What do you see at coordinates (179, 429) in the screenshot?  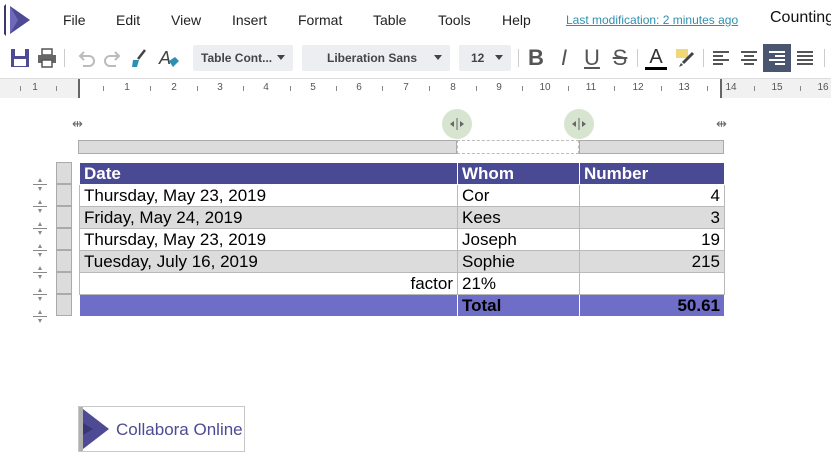 I see `brand-name: Collabora Online` at bounding box center [179, 429].